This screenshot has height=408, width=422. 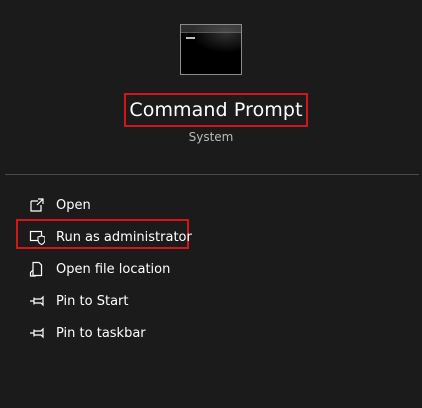 I want to click on admin-shield-icon, so click(x=37, y=237).